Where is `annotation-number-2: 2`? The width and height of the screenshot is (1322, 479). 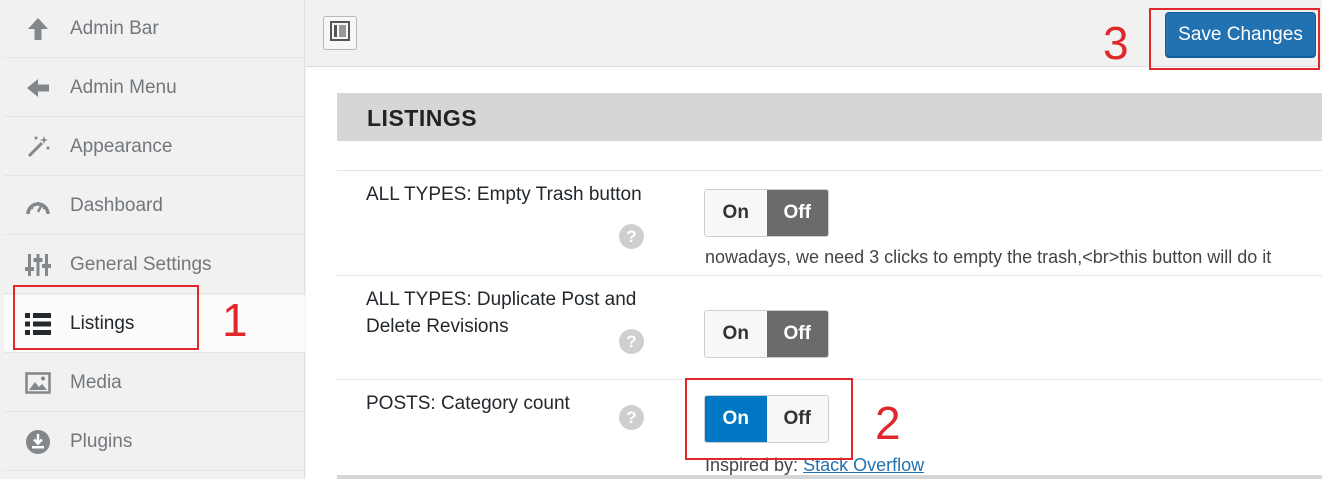 annotation-number-2: 2 is located at coordinates (888, 423).